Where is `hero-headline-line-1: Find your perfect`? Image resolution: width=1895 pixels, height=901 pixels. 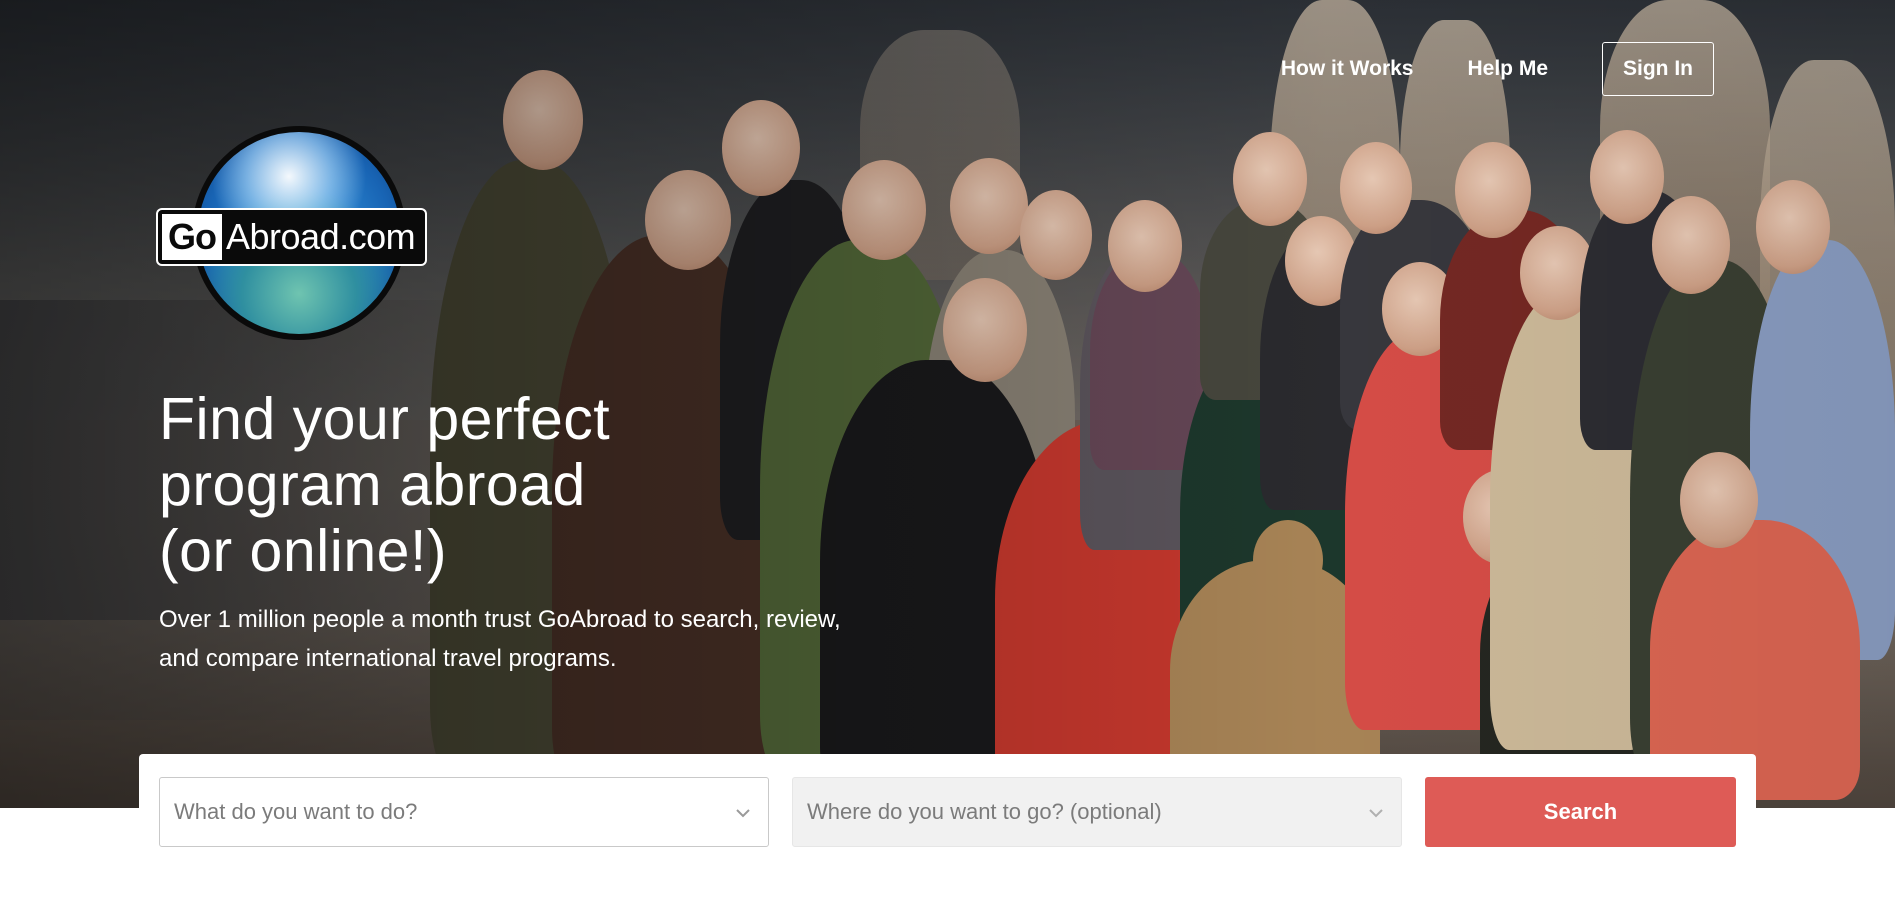
hero-headline-line-1: Find your perfect is located at coordinates (385, 419).